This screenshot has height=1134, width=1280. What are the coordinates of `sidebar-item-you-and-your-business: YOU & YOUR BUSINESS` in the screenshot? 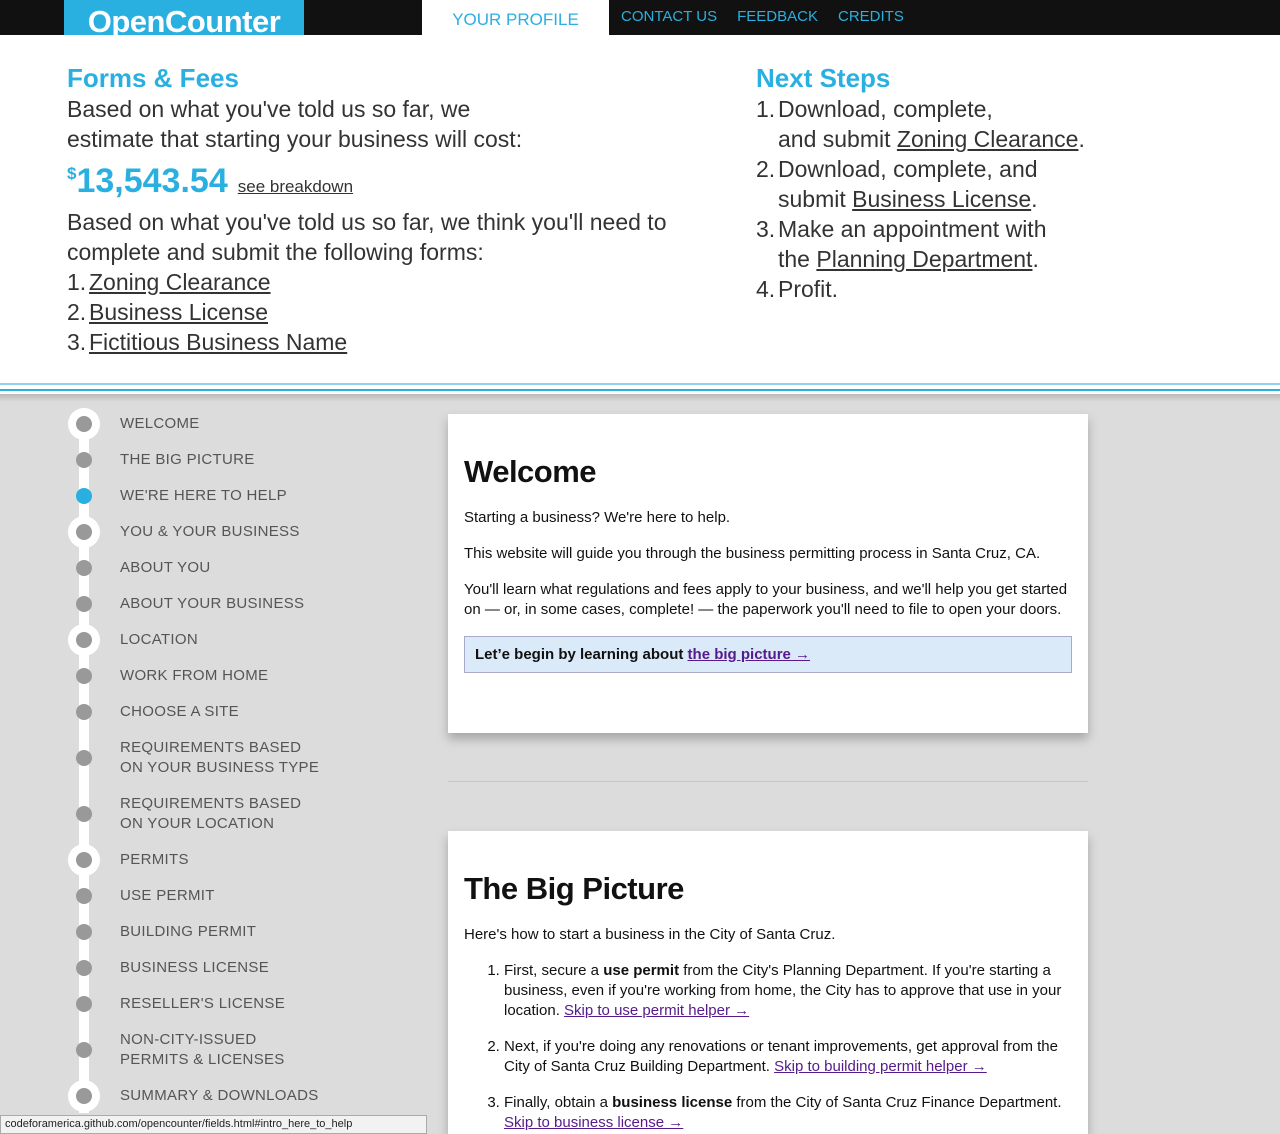 It's located at (210, 532).